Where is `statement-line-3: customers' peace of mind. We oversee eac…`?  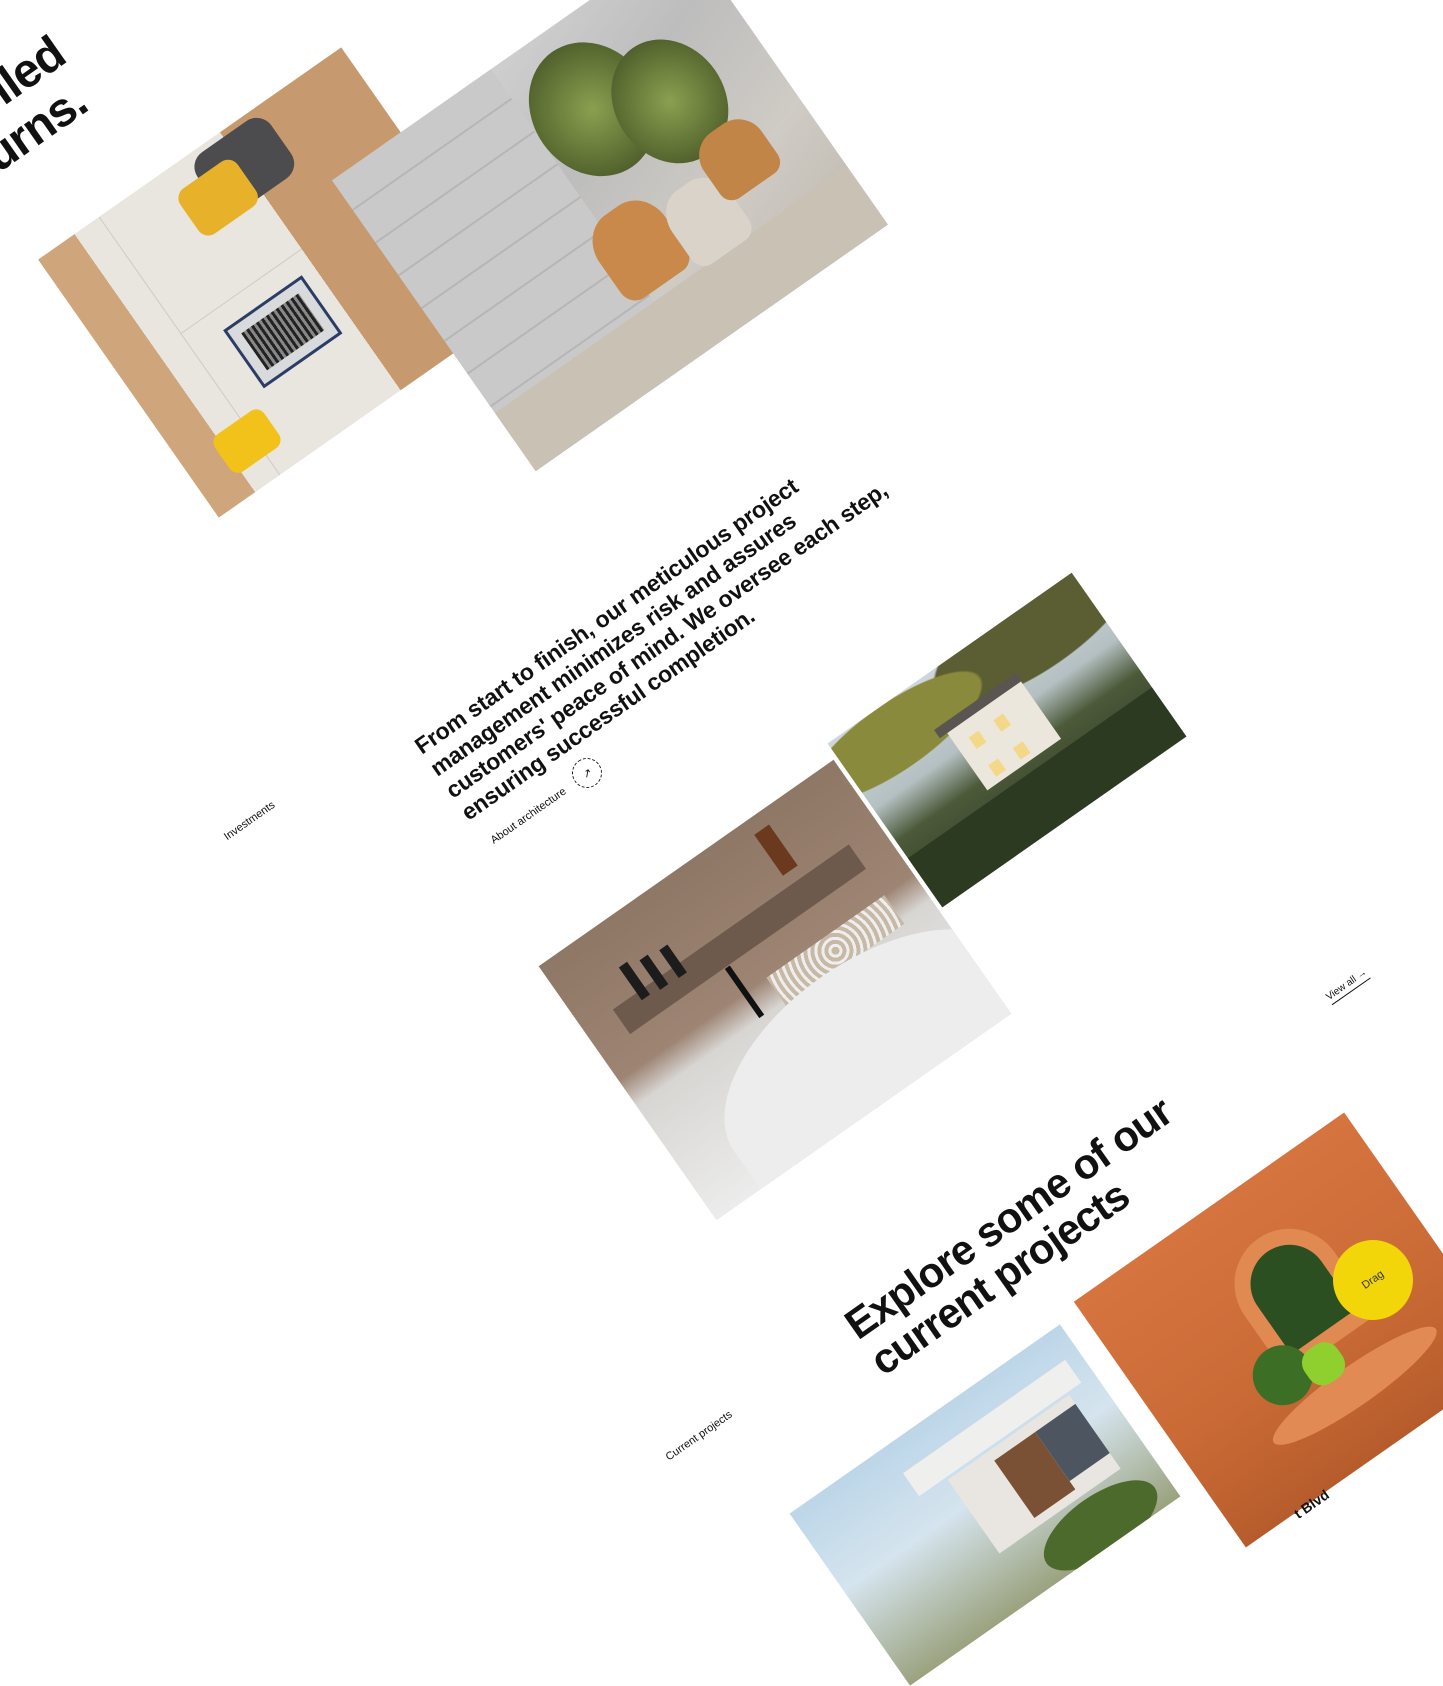 statement-line-3: customers' peace of mind. We oversee eac… is located at coordinates (666, 640).